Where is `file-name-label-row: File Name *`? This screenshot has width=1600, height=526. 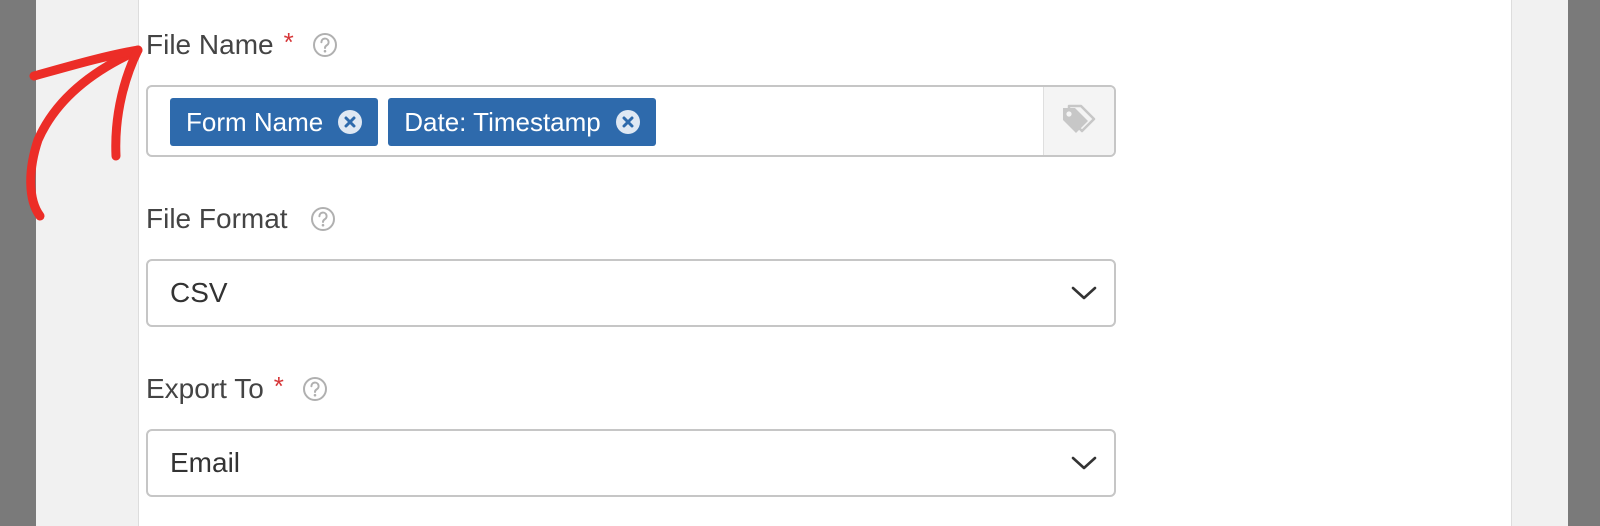
file-name-label-row: File Name * is located at coordinates (242, 45).